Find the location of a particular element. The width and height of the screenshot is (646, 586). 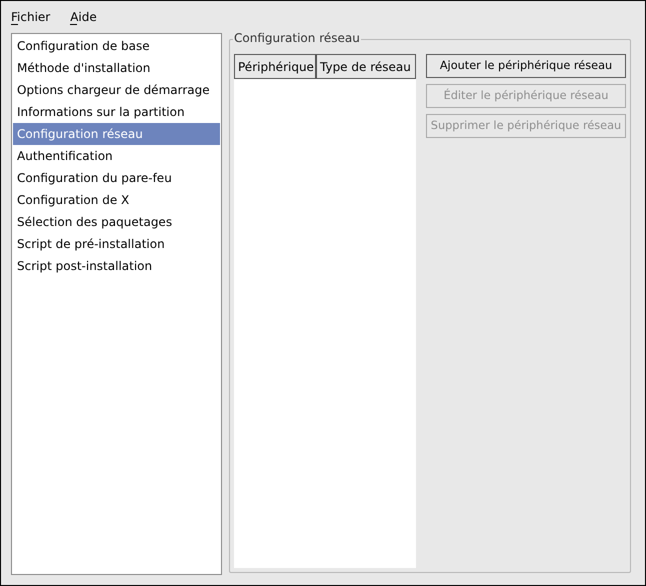

column-header: Type de réseau is located at coordinates (366, 66).